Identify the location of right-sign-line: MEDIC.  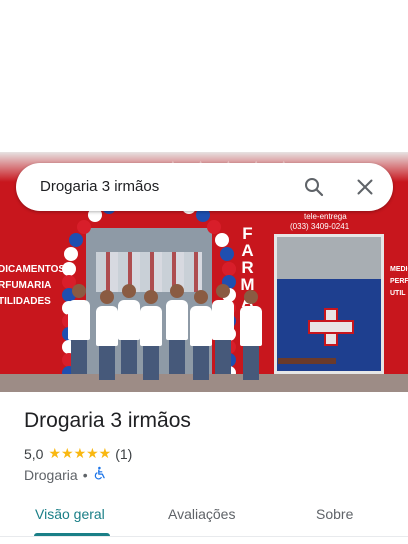
(399, 269).